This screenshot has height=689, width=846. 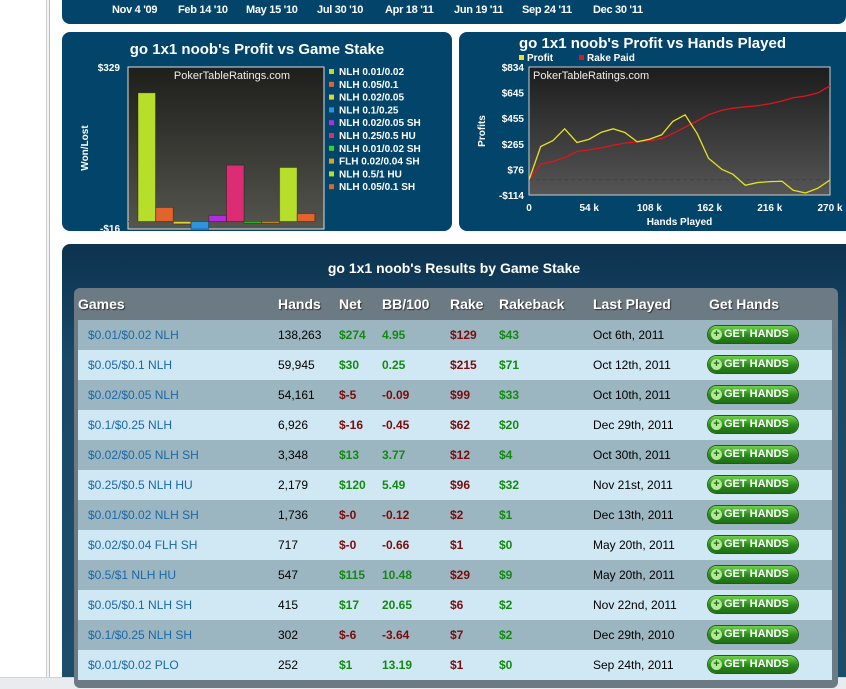 What do you see at coordinates (379, 162) in the screenshot?
I see `legend-label: FLH 0.02/0.04 SH` at bounding box center [379, 162].